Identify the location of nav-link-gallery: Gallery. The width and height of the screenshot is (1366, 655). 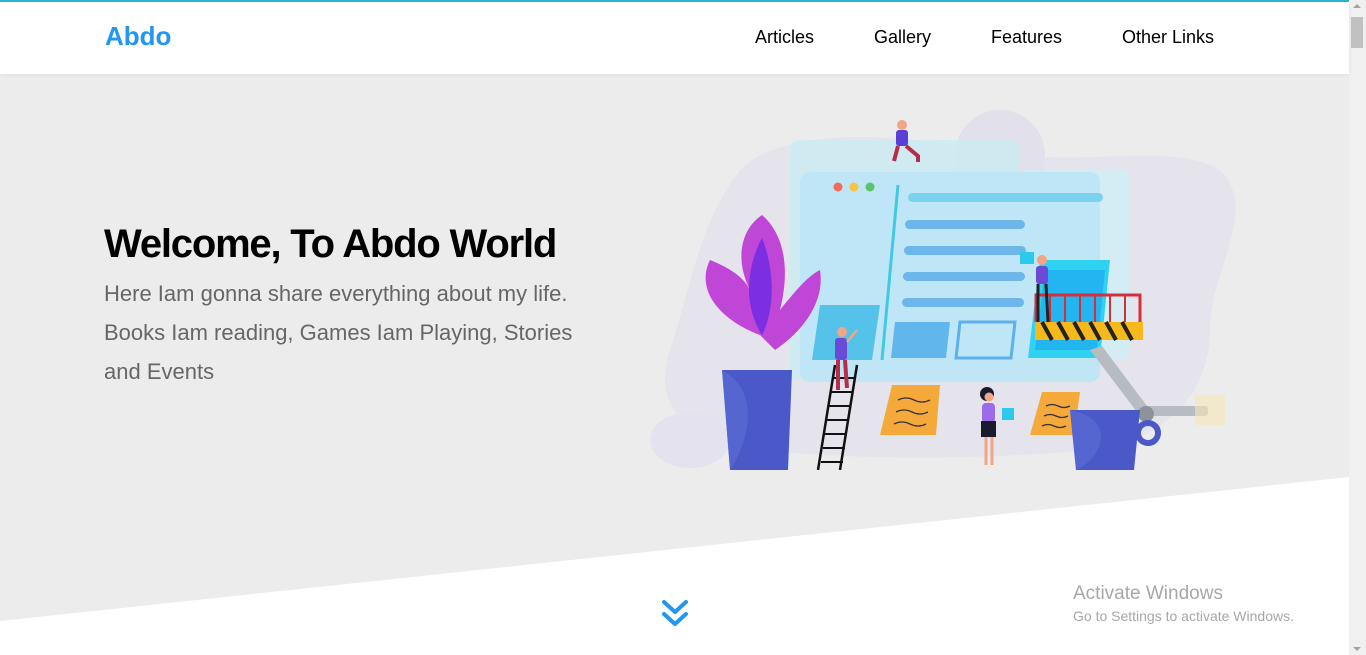
(902, 37).